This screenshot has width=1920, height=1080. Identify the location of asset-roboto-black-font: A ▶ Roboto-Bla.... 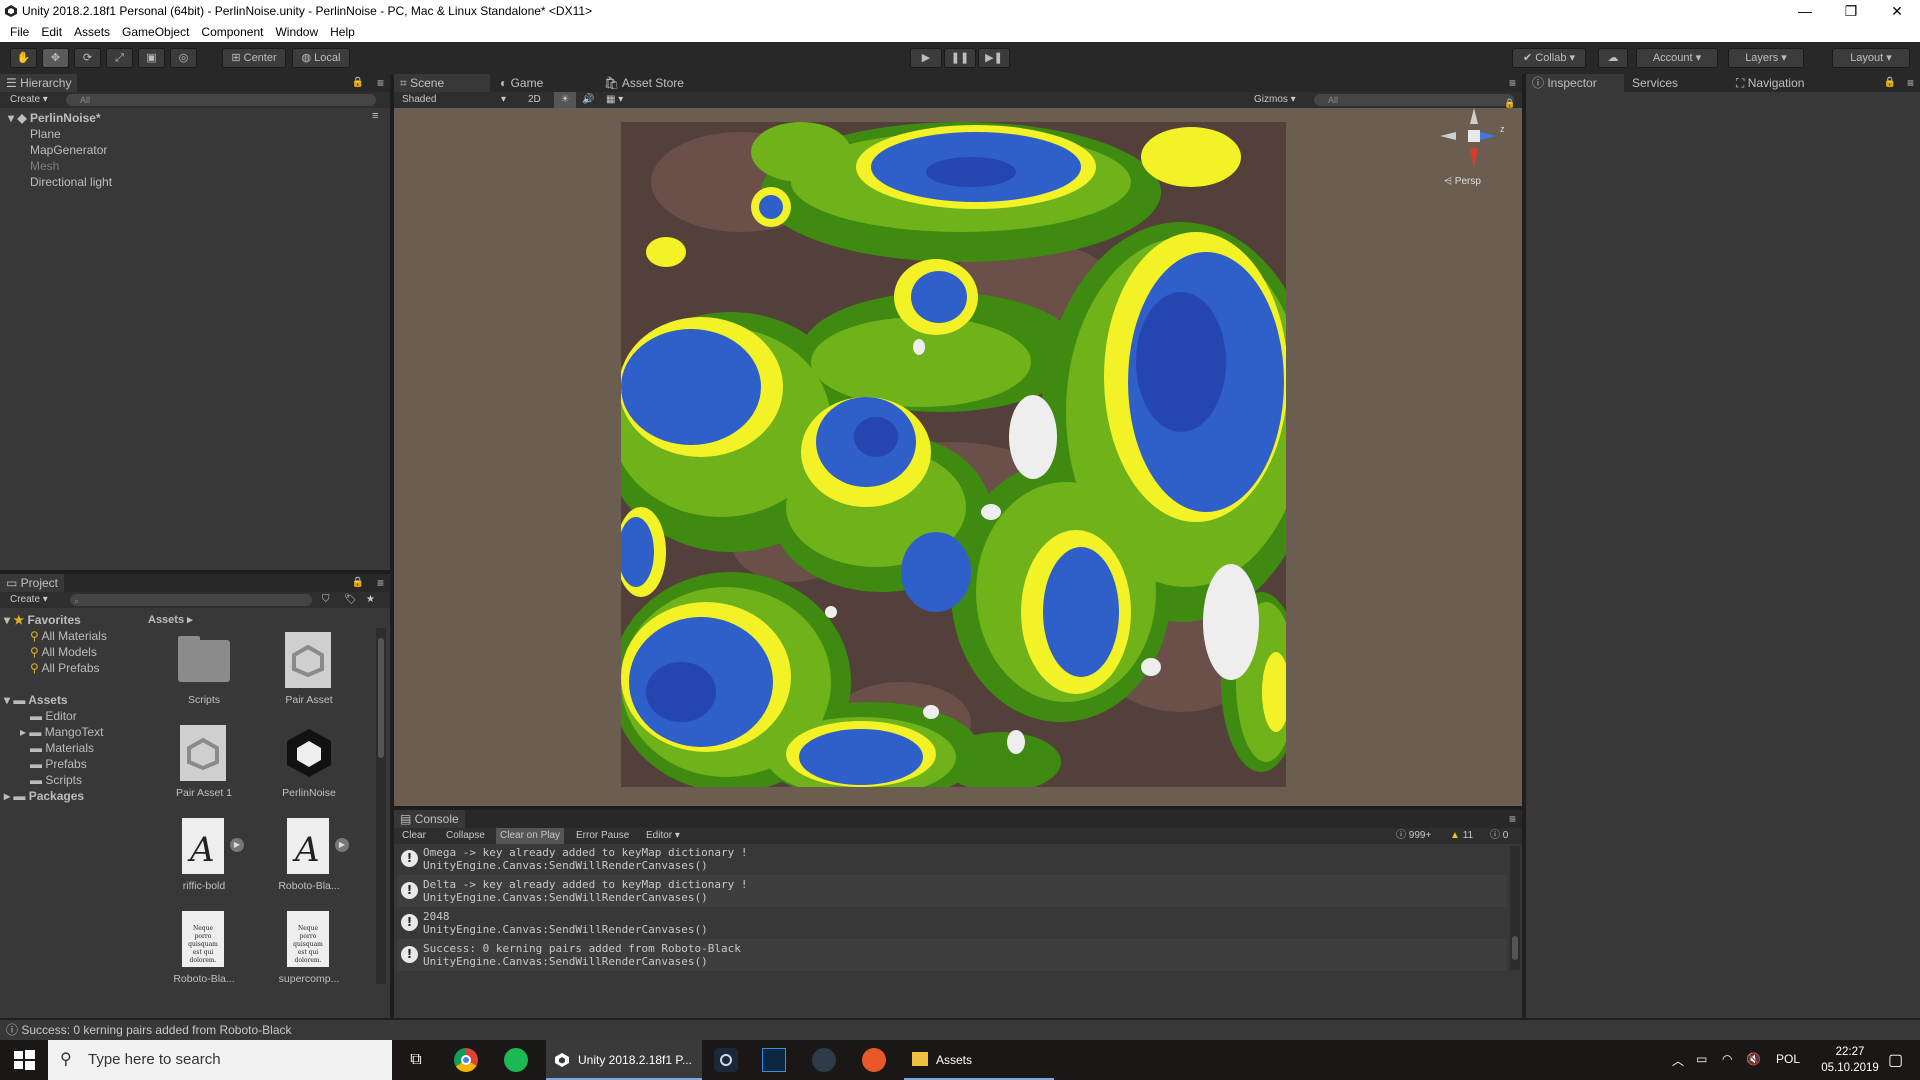
(309, 855).